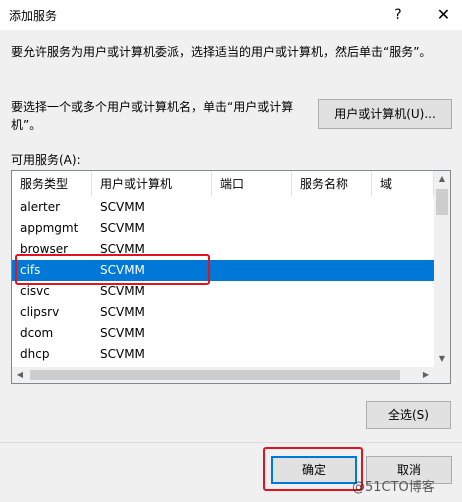  What do you see at coordinates (252, 184) in the screenshot?
I see `column-header-port: 端口` at bounding box center [252, 184].